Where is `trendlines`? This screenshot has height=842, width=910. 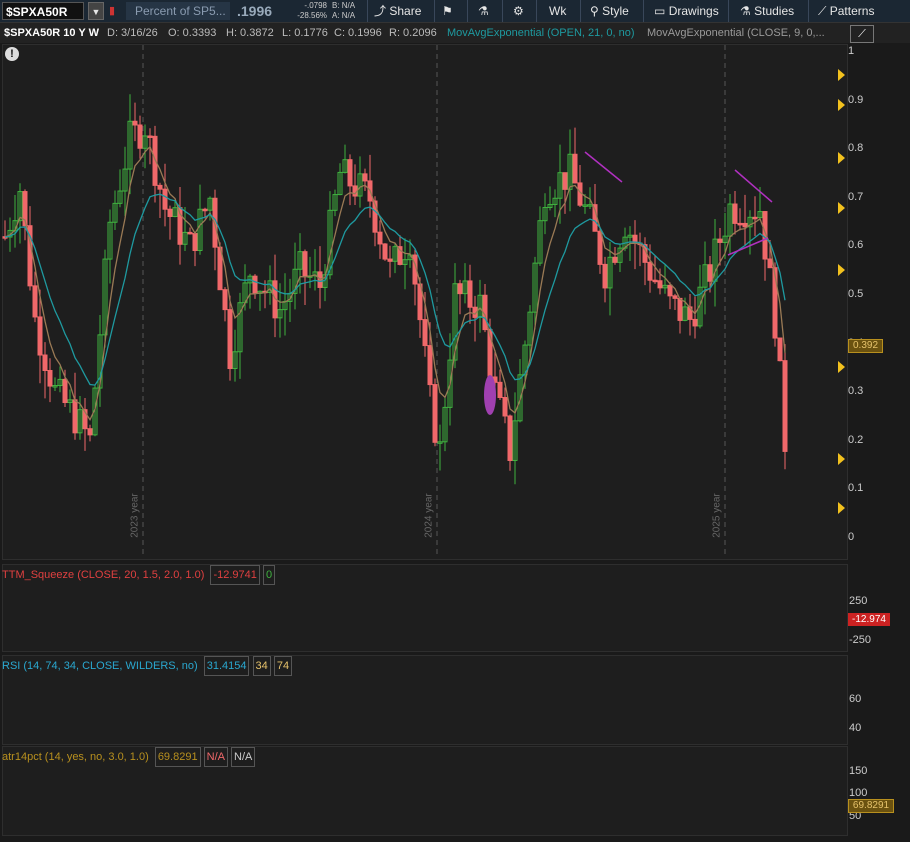 trendlines is located at coordinates (628, 283).